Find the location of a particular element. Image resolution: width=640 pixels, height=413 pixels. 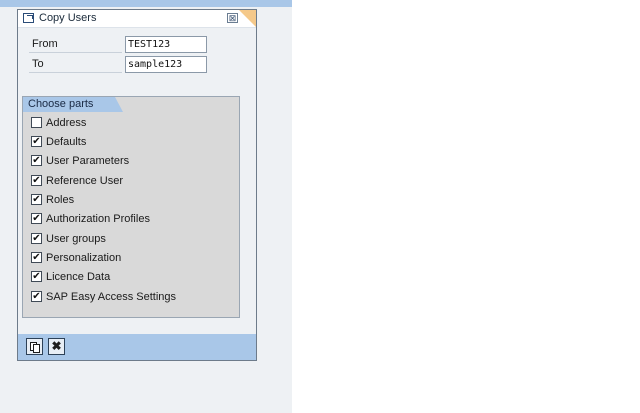

cancel-button: ✖ is located at coordinates (56, 346).